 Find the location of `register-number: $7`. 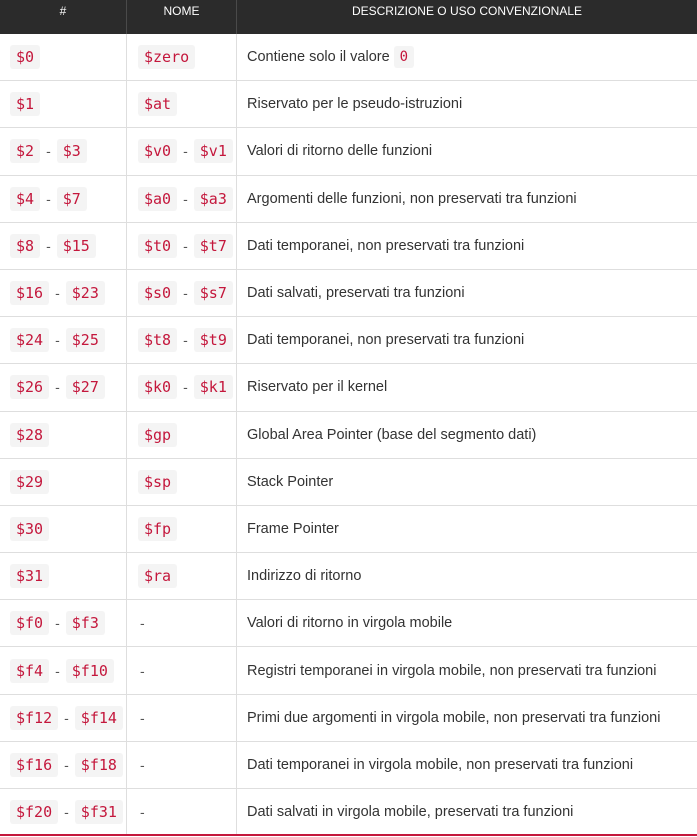

register-number: $7 is located at coordinates (71, 198).